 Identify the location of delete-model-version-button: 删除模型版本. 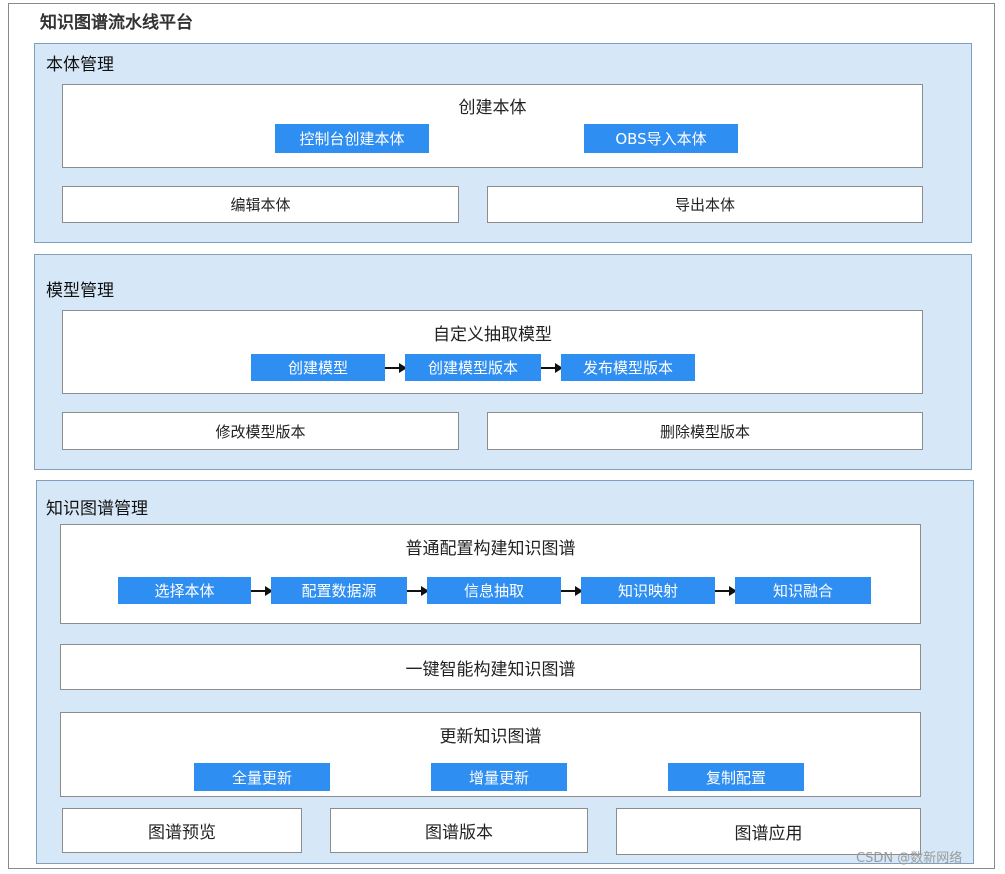
(705, 431).